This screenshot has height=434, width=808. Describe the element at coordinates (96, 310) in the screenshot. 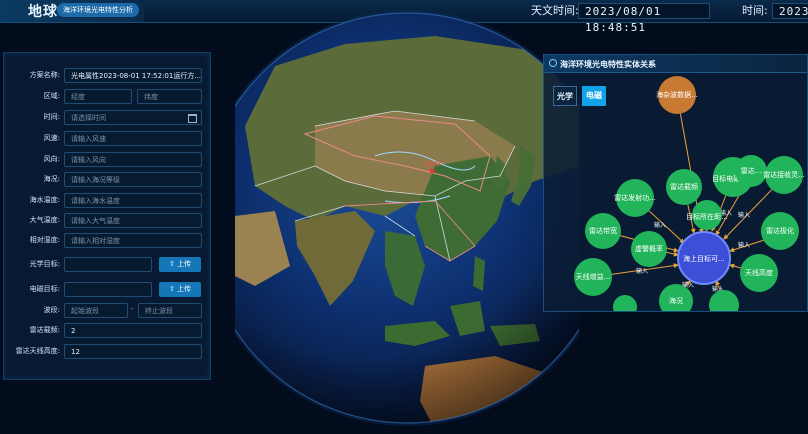

I see `band-start-input: 起始波段` at that location.